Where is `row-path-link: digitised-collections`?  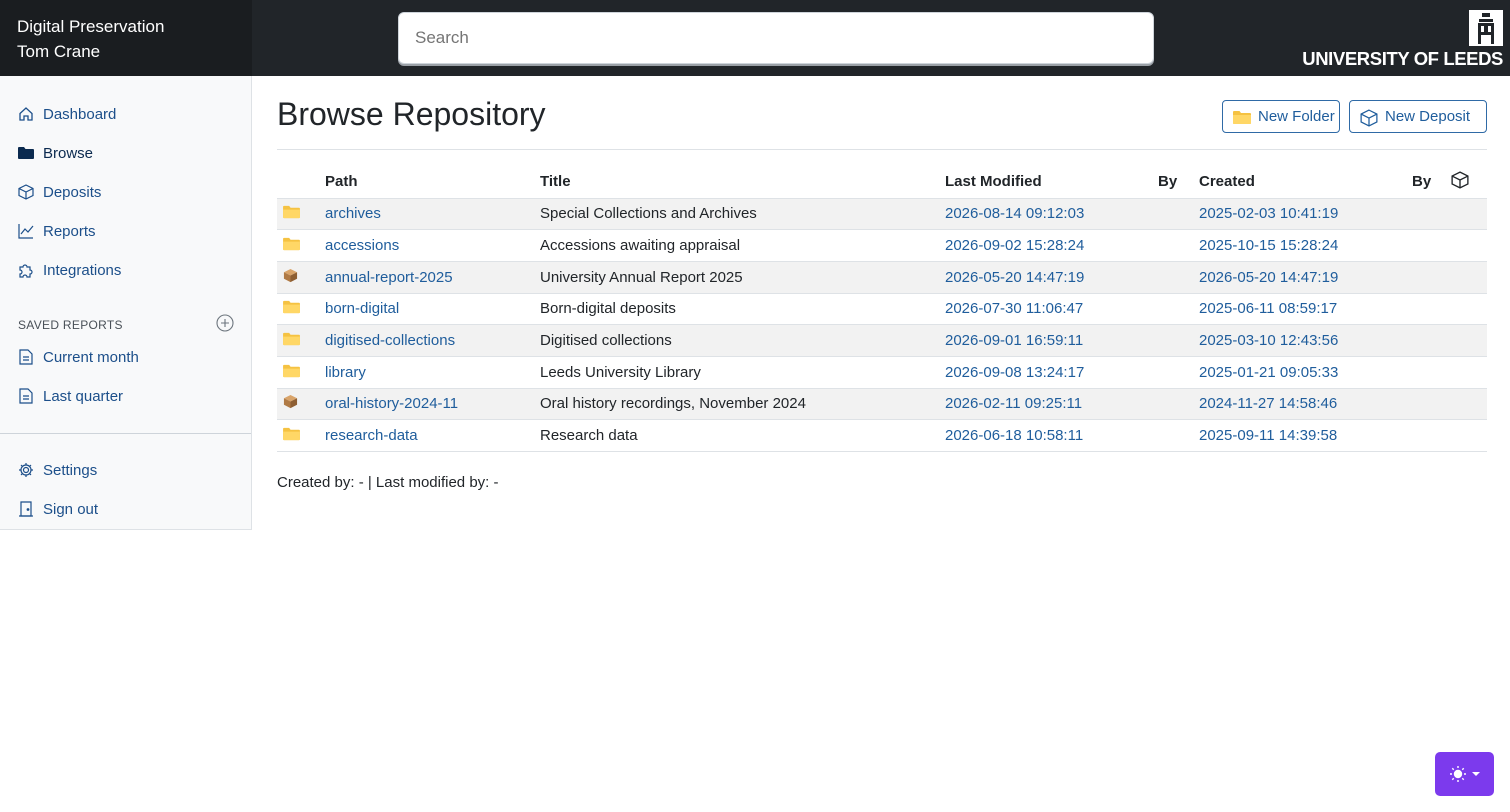 row-path-link: digitised-collections is located at coordinates (432, 340).